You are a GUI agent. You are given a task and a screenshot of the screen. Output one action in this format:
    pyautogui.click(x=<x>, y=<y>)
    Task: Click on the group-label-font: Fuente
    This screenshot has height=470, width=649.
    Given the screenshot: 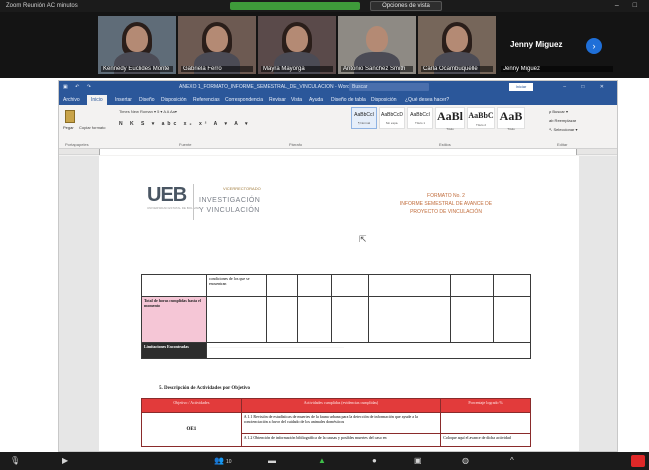 What is the action you would take?
    pyautogui.click(x=185, y=144)
    